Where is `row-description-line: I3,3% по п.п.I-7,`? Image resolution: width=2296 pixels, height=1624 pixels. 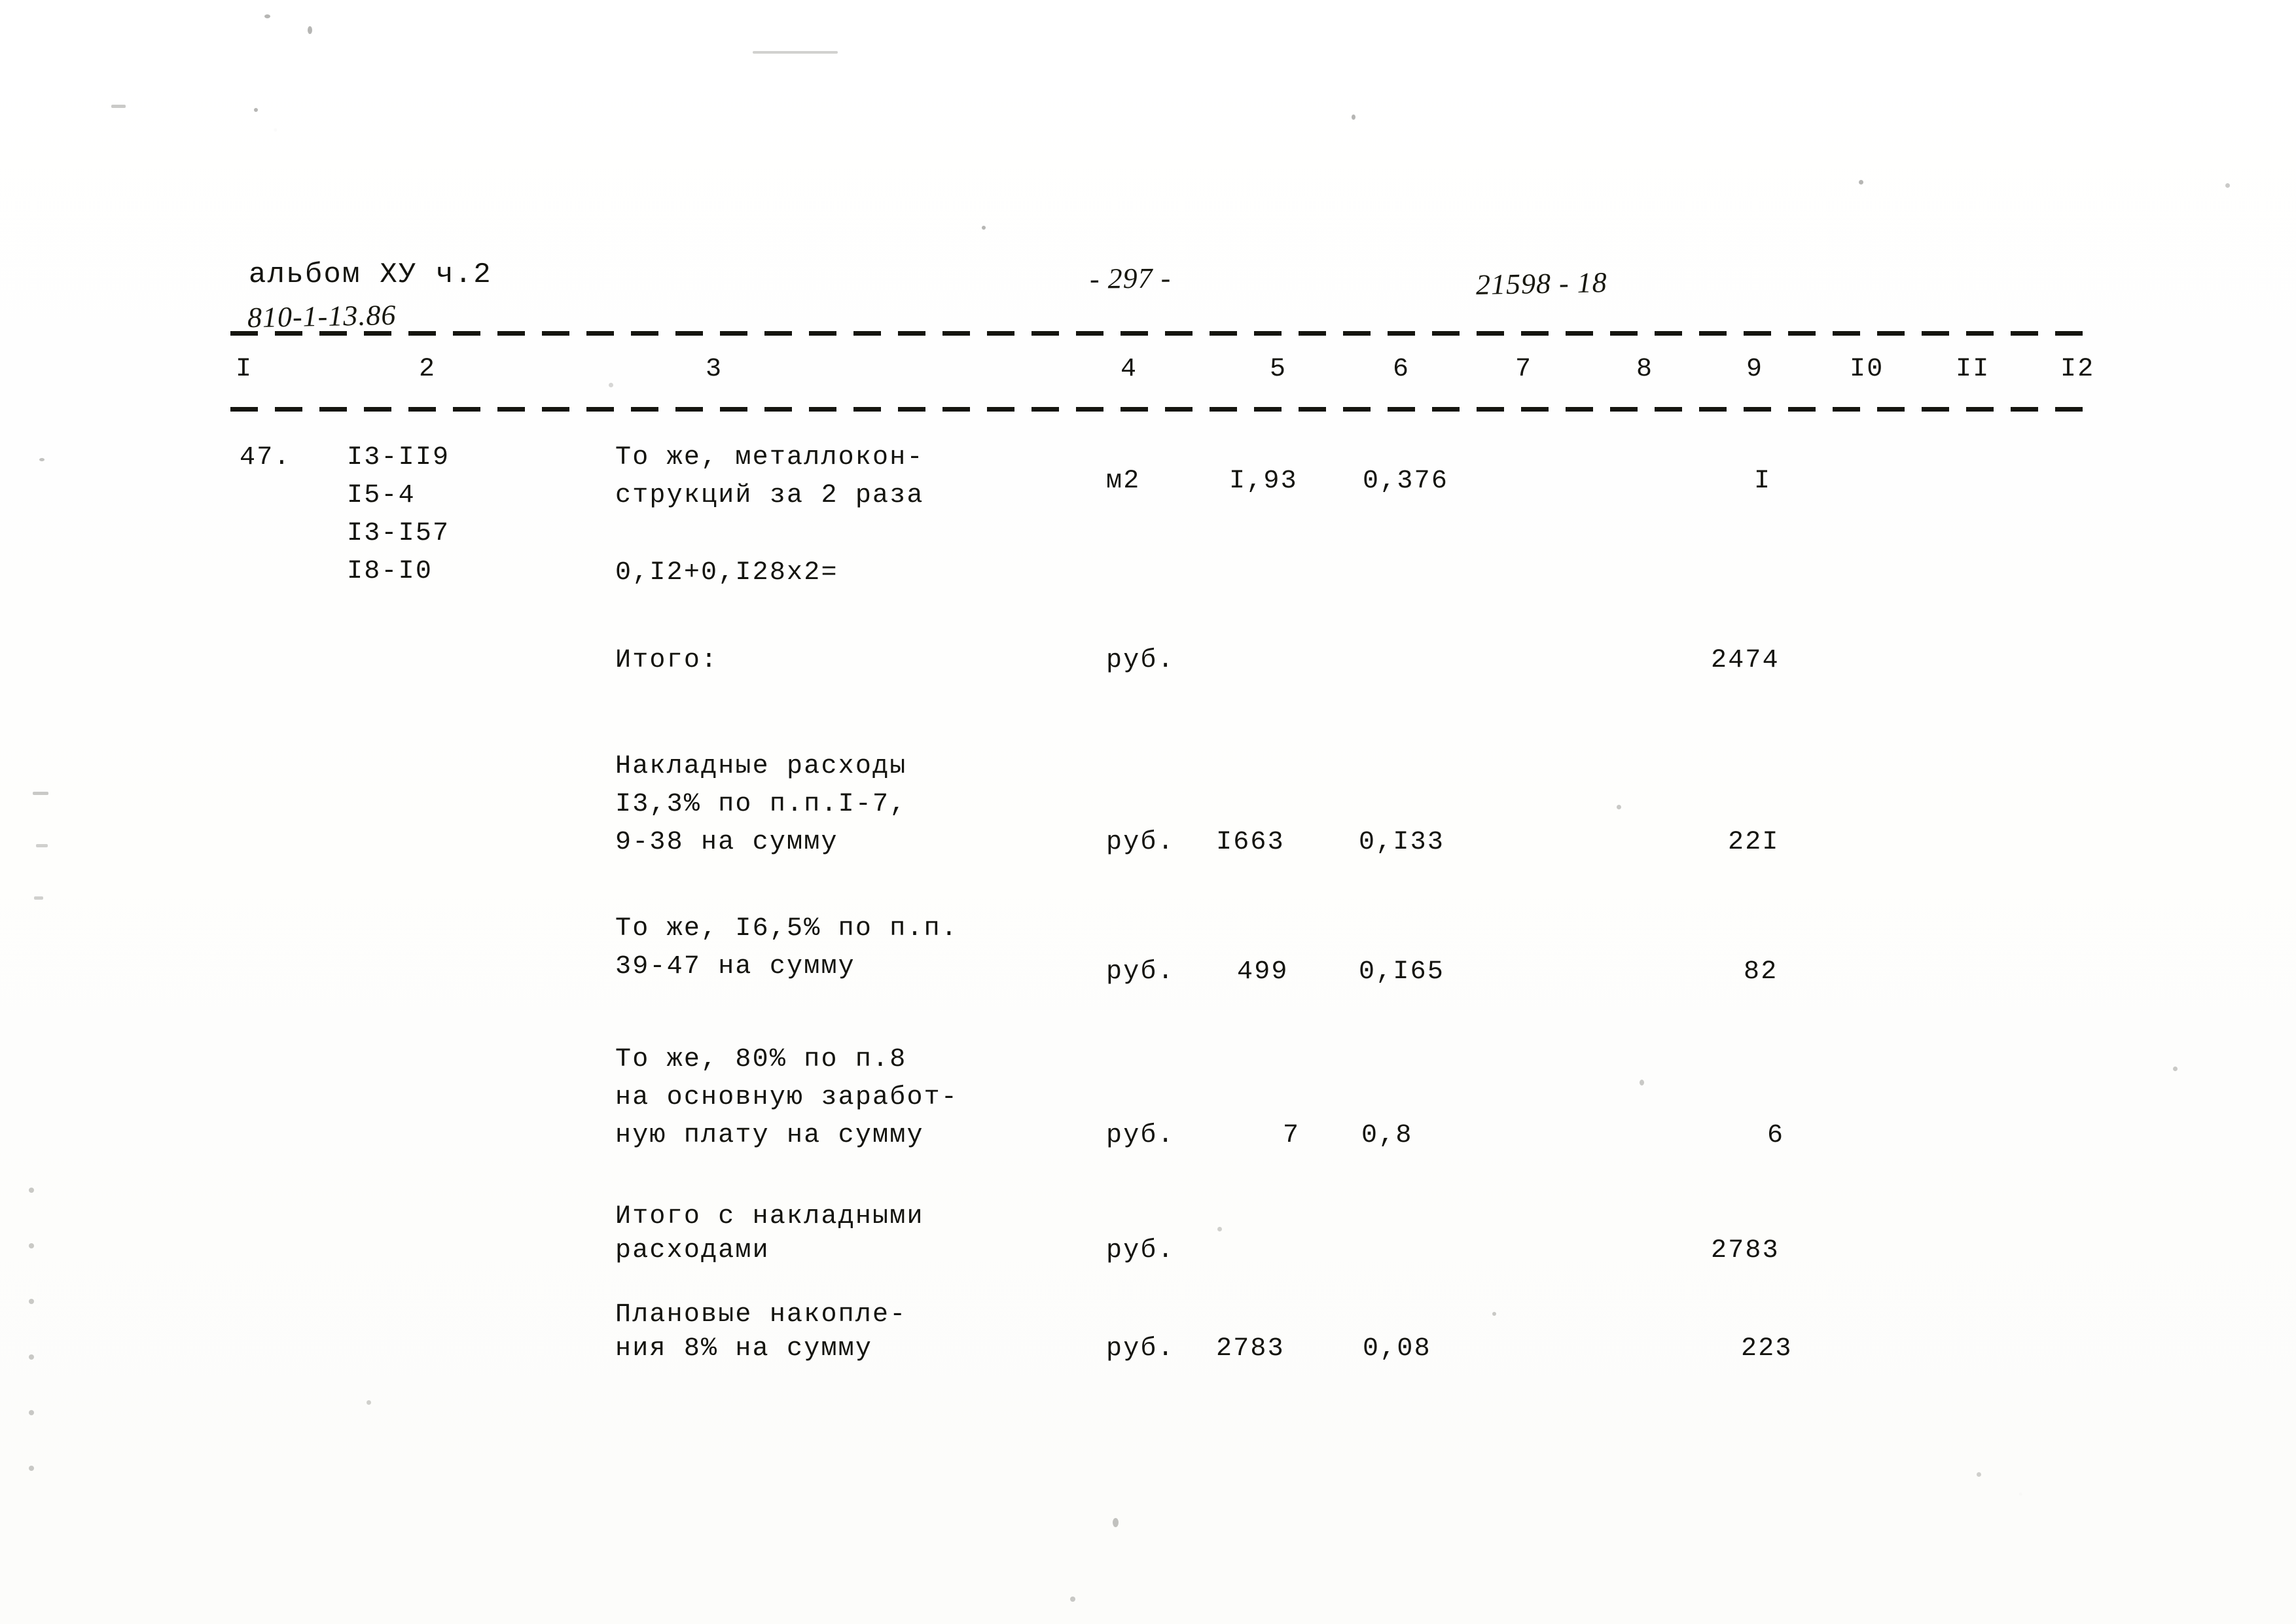 row-description-line: I3,3% по п.п.I-7, is located at coordinates (761, 804).